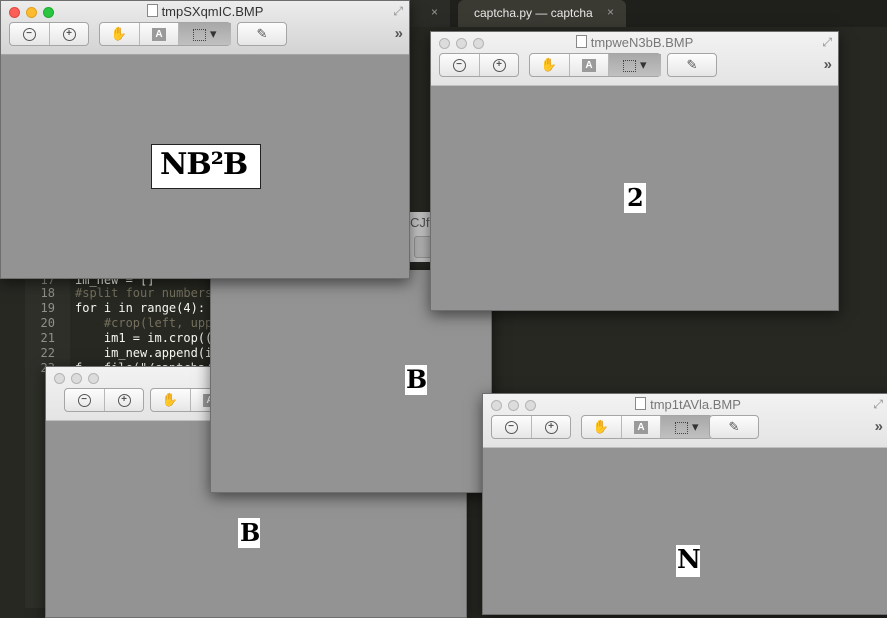  I want to click on window-titlebar: tmpSXqmIC.BMP ⤢ − + ✋ A ▾ ✎ », so click(205, 28).